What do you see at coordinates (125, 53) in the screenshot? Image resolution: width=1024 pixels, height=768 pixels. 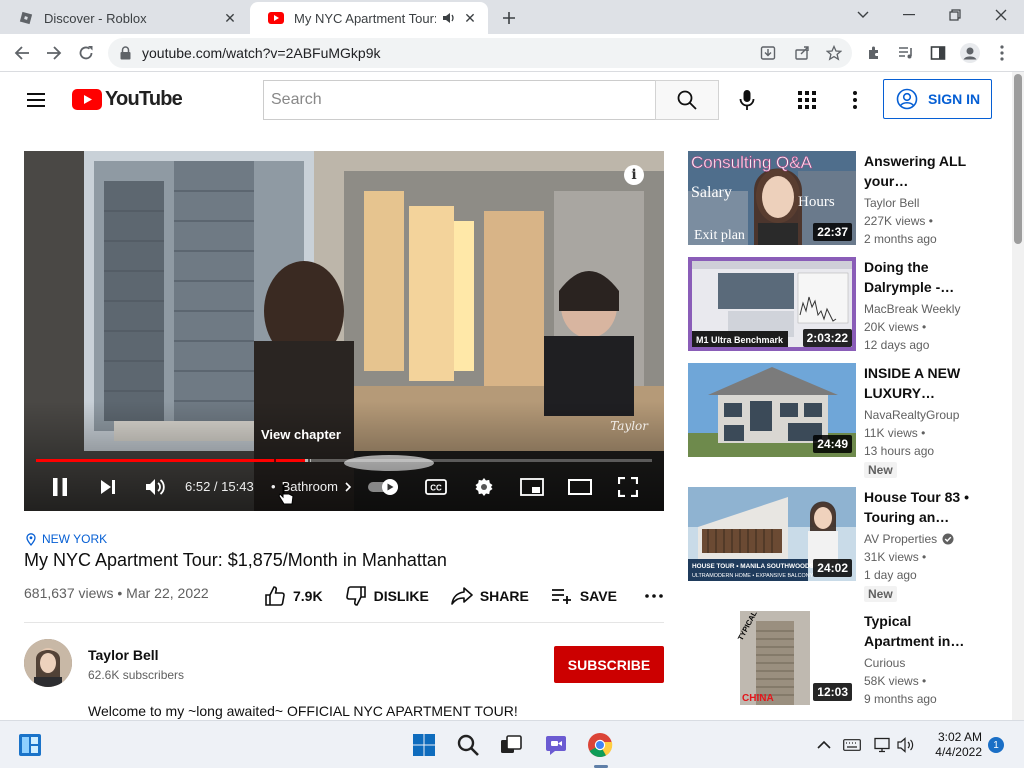 I see `lock-icon` at bounding box center [125, 53].